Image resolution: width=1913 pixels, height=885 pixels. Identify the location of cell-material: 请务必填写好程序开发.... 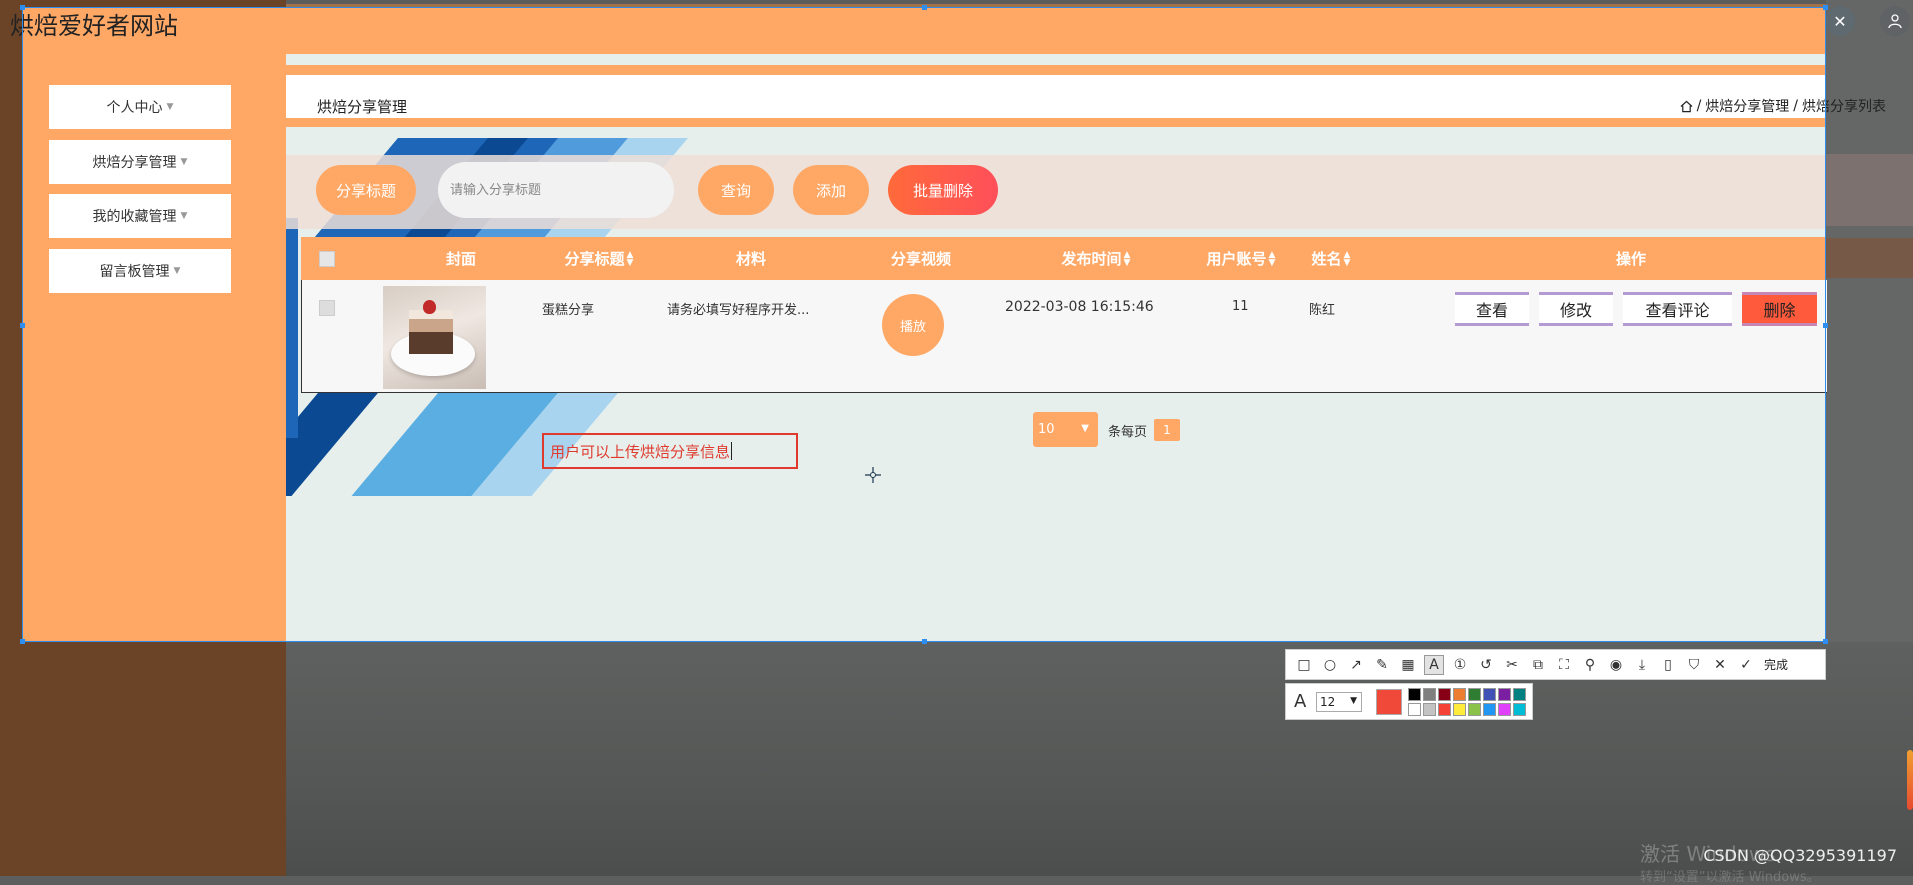
(738, 310).